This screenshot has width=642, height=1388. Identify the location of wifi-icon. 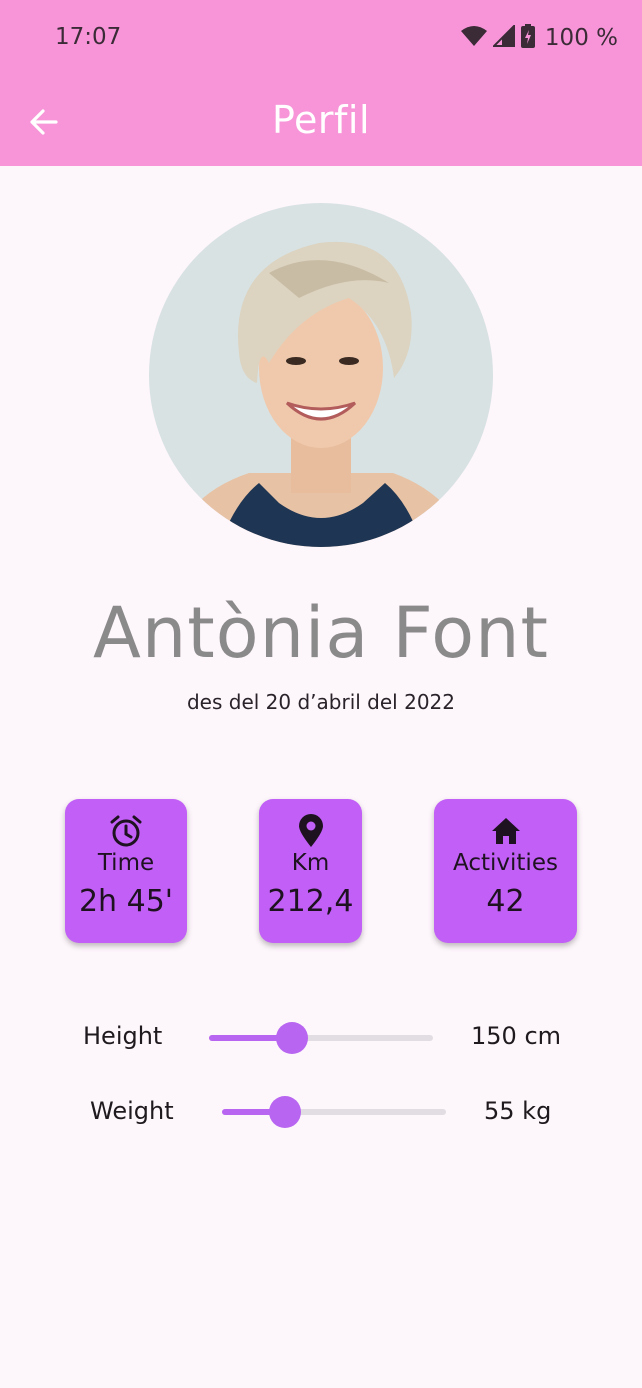
(473, 38).